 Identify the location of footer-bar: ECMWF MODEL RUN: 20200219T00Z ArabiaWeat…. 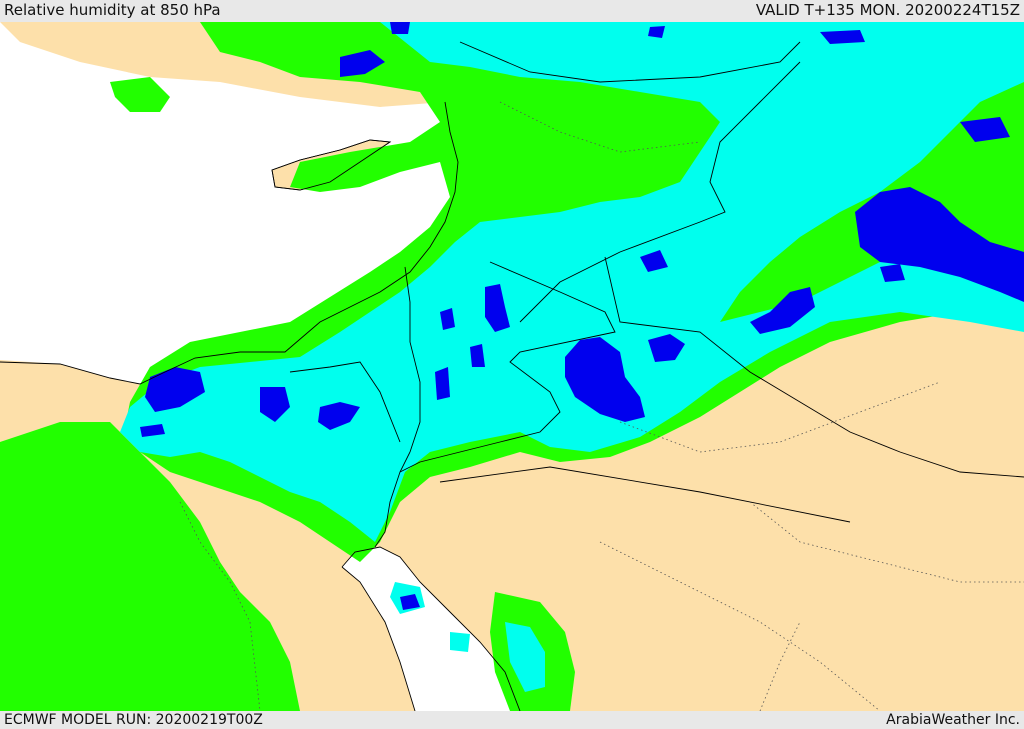
(512, 720).